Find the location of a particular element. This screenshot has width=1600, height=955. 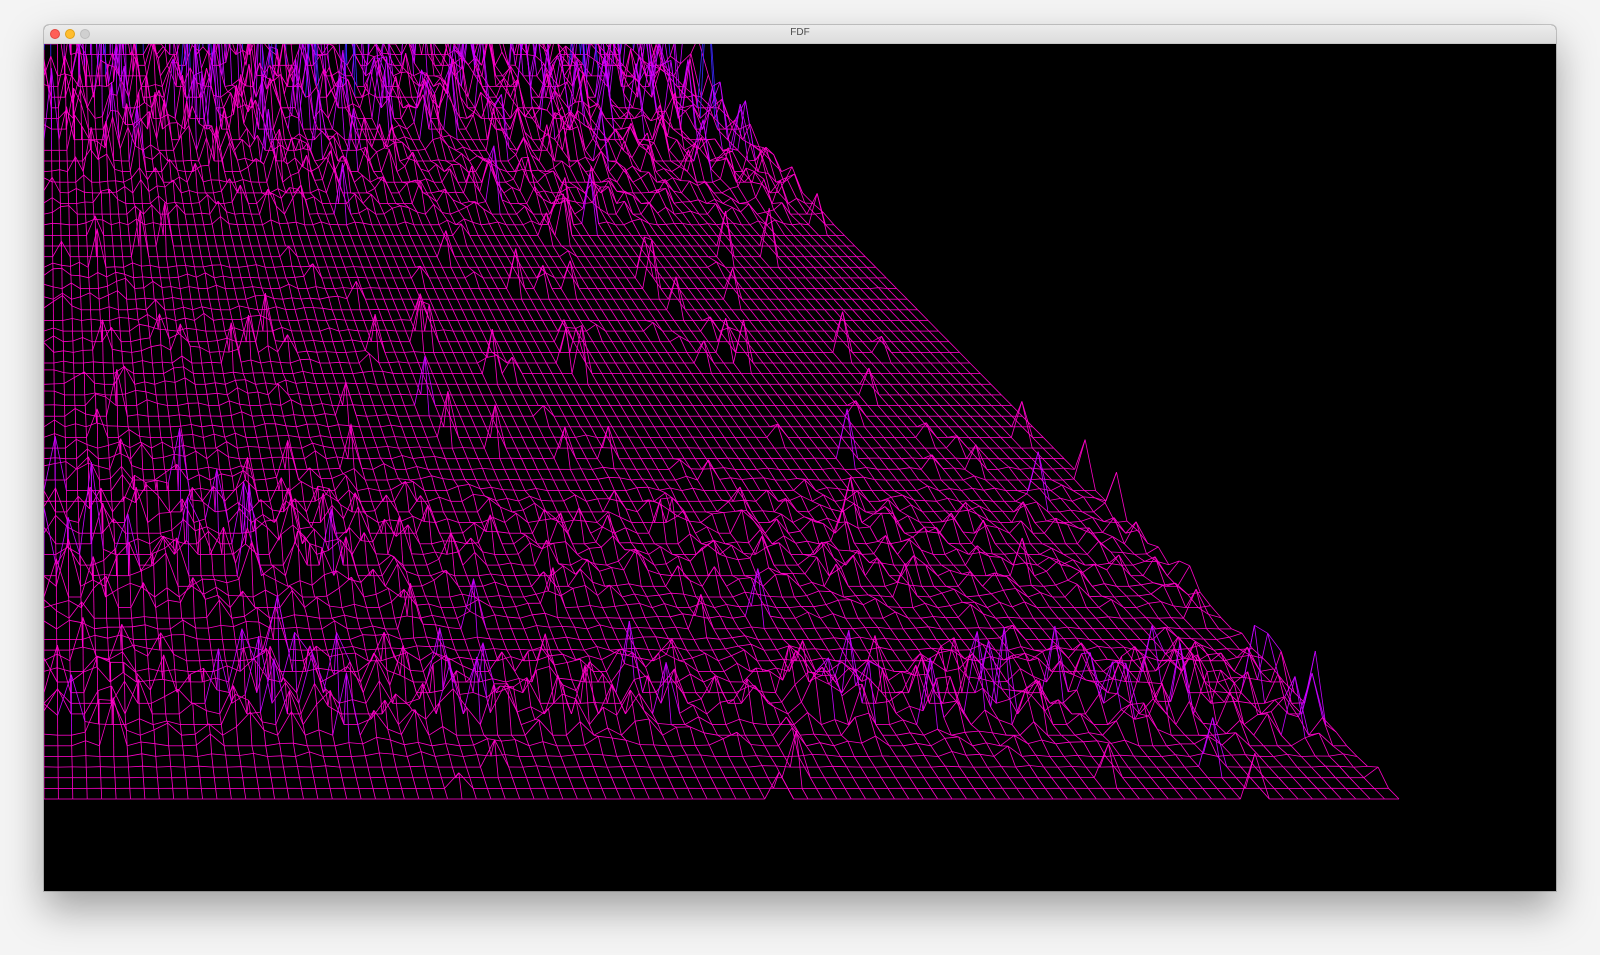

window-title: FDF is located at coordinates (800, 32).